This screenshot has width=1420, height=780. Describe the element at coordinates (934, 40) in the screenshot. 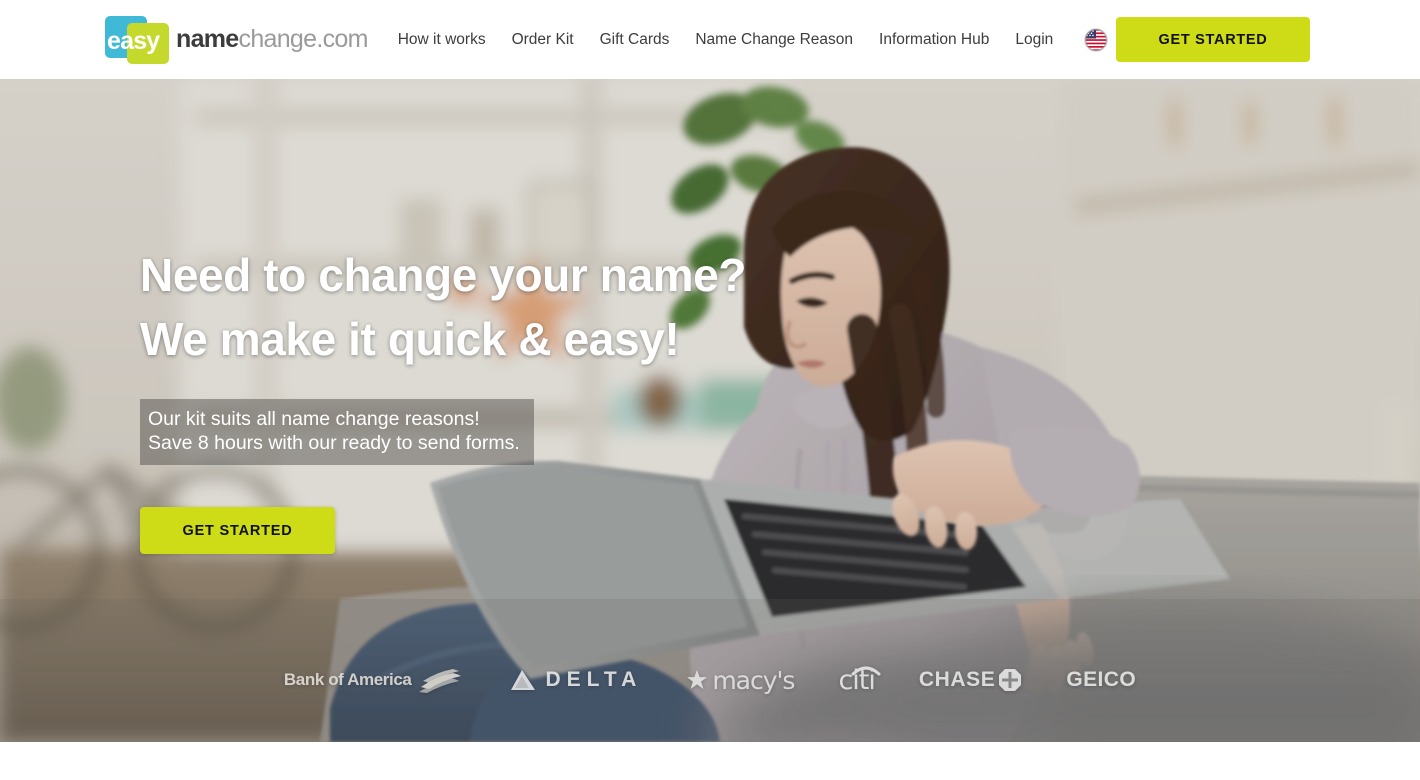

I see `nav-item-information-hub: Information Hub` at that location.